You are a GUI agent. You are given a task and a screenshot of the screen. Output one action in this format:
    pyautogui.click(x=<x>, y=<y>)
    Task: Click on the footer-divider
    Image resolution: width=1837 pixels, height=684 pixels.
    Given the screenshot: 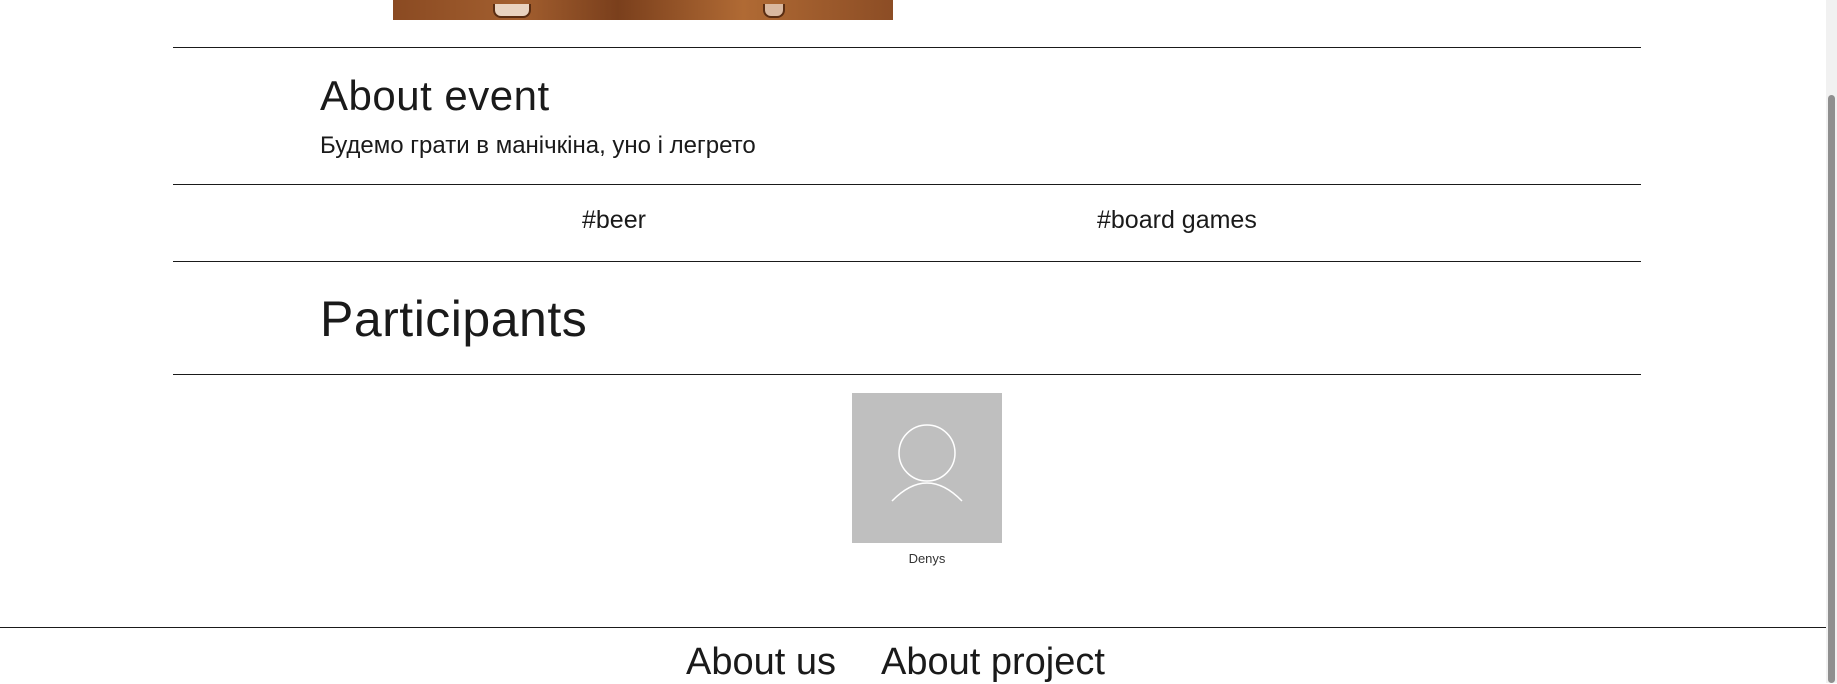 What is the action you would take?
    pyautogui.click(x=913, y=627)
    